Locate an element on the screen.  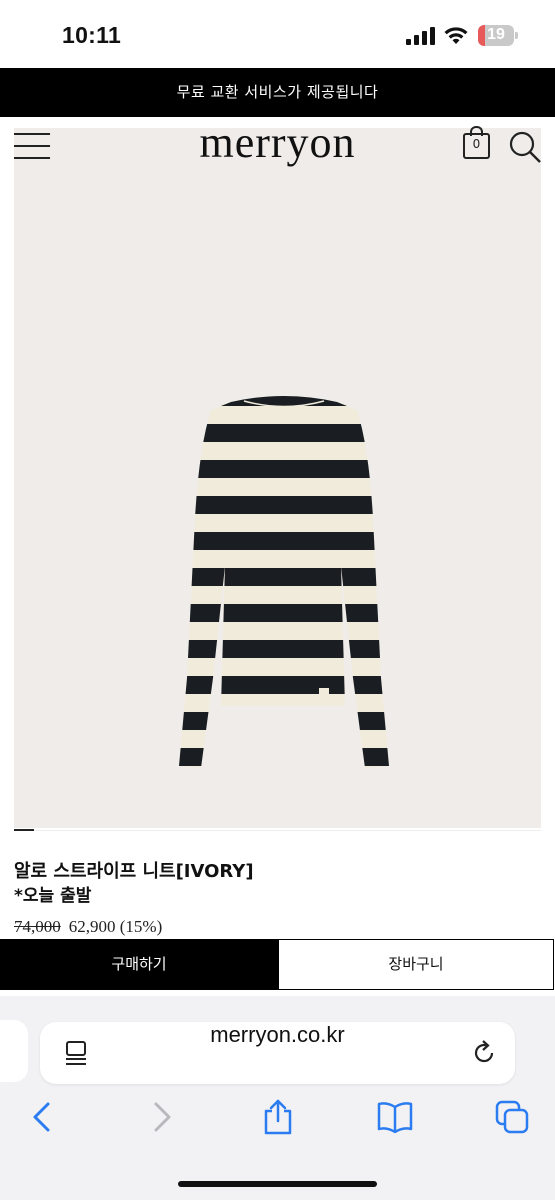
shipping-note: *오늘 출발 is located at coordinates (53, 896).